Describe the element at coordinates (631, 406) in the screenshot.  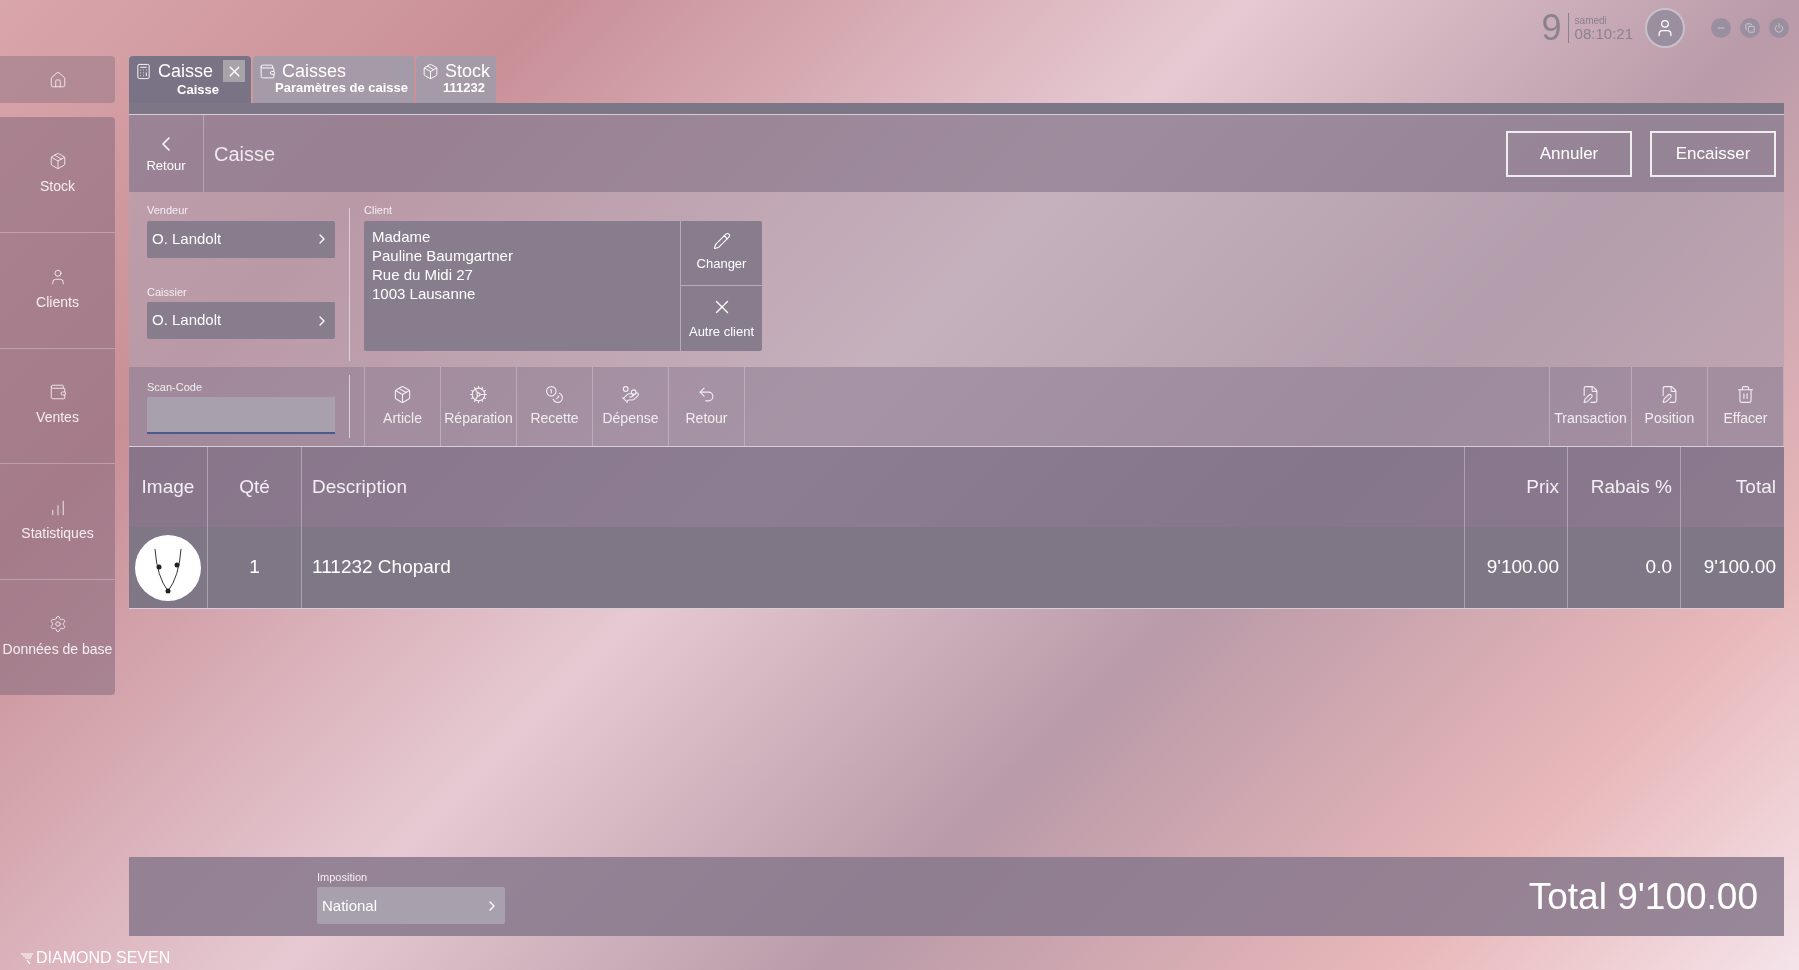
I see `toolbar-button: Dépense` at that location.